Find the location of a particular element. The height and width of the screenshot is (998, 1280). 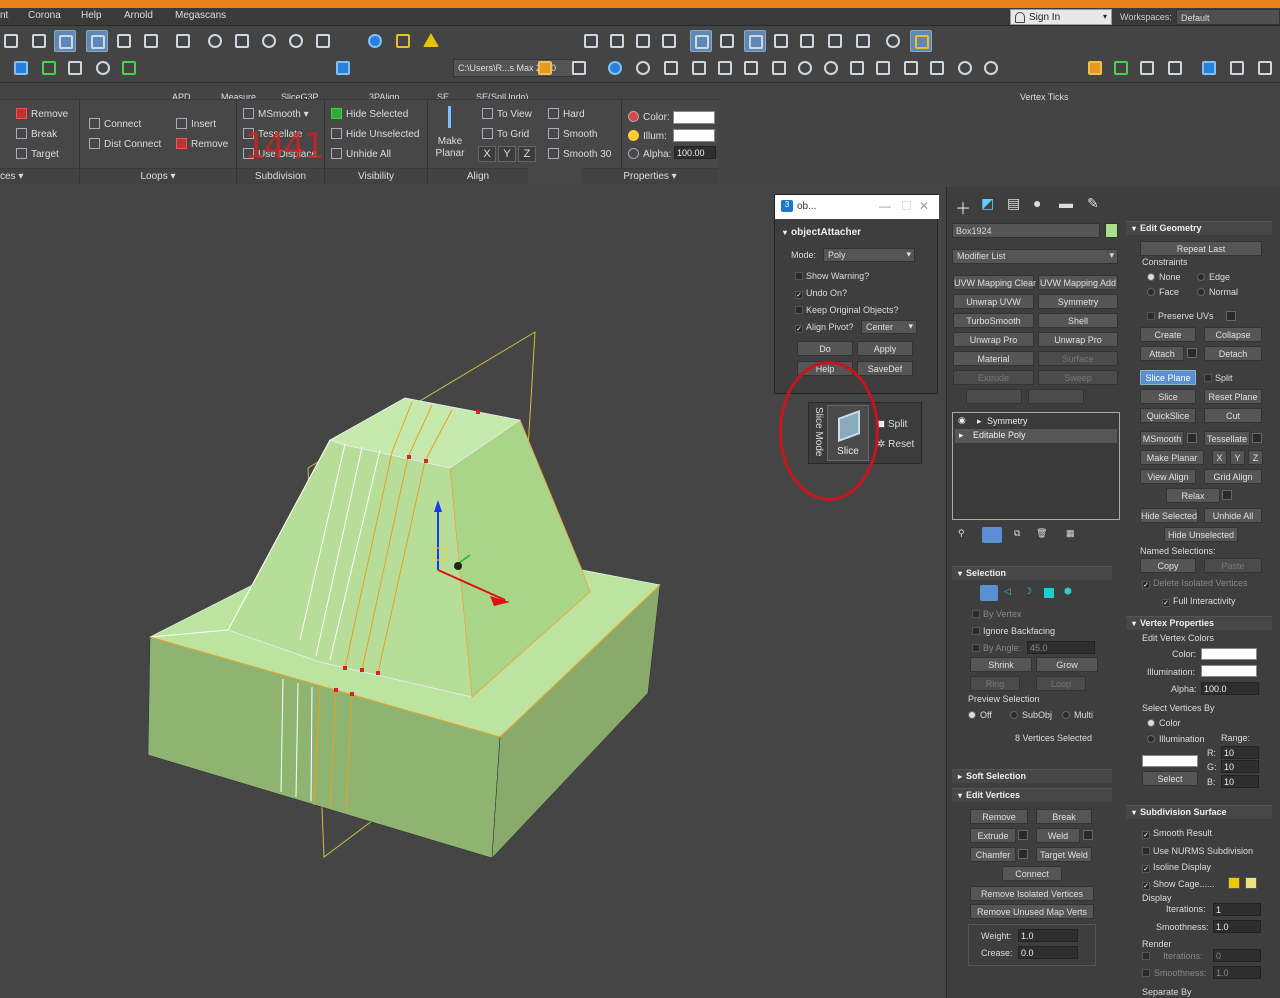

workspace-select: Default is located at coordinates (1228, 17).